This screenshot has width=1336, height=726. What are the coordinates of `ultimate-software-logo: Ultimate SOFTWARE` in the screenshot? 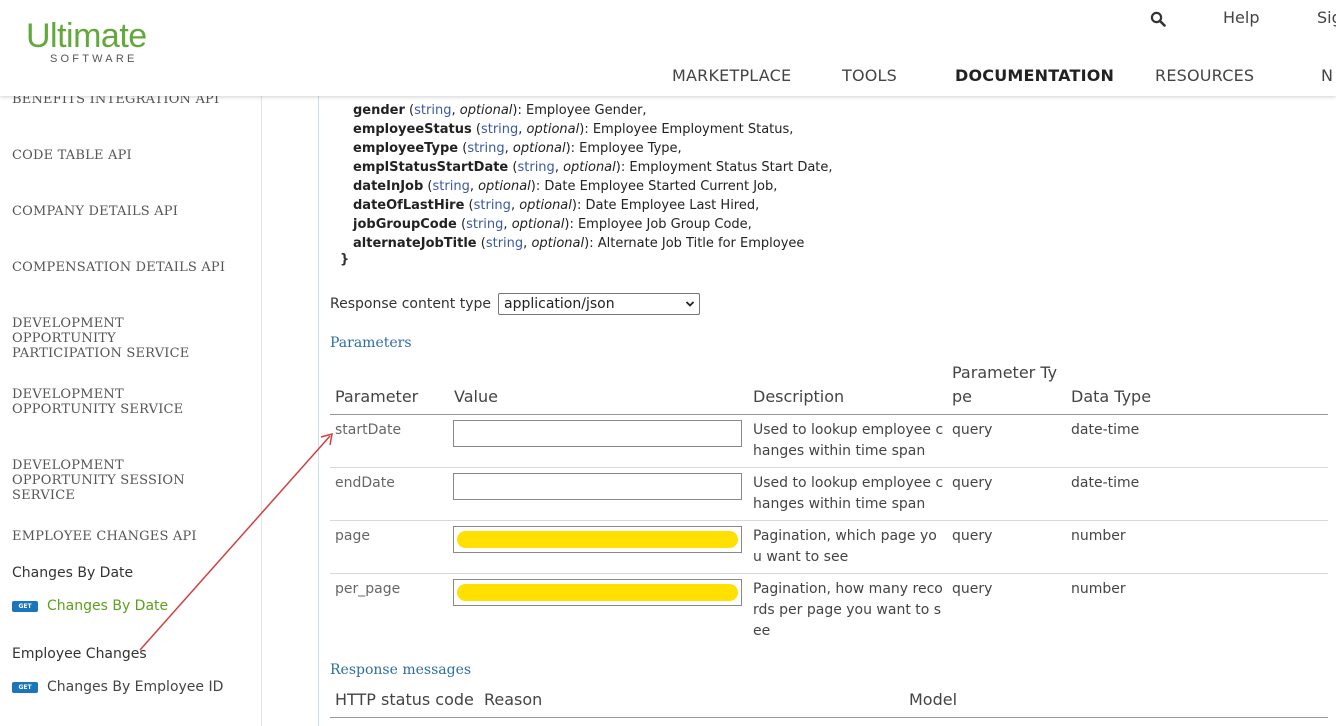 It's located at (86, 41).